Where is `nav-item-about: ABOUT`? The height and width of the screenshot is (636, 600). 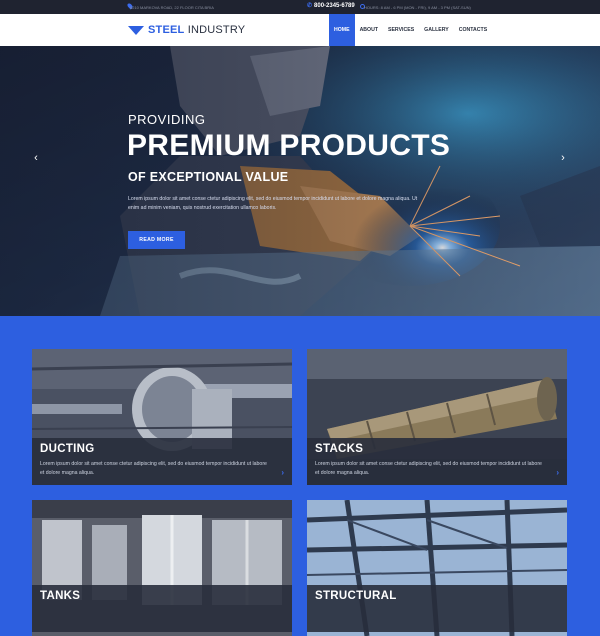 nav-item-about: ABOUT is located at coordinates (369, 30).